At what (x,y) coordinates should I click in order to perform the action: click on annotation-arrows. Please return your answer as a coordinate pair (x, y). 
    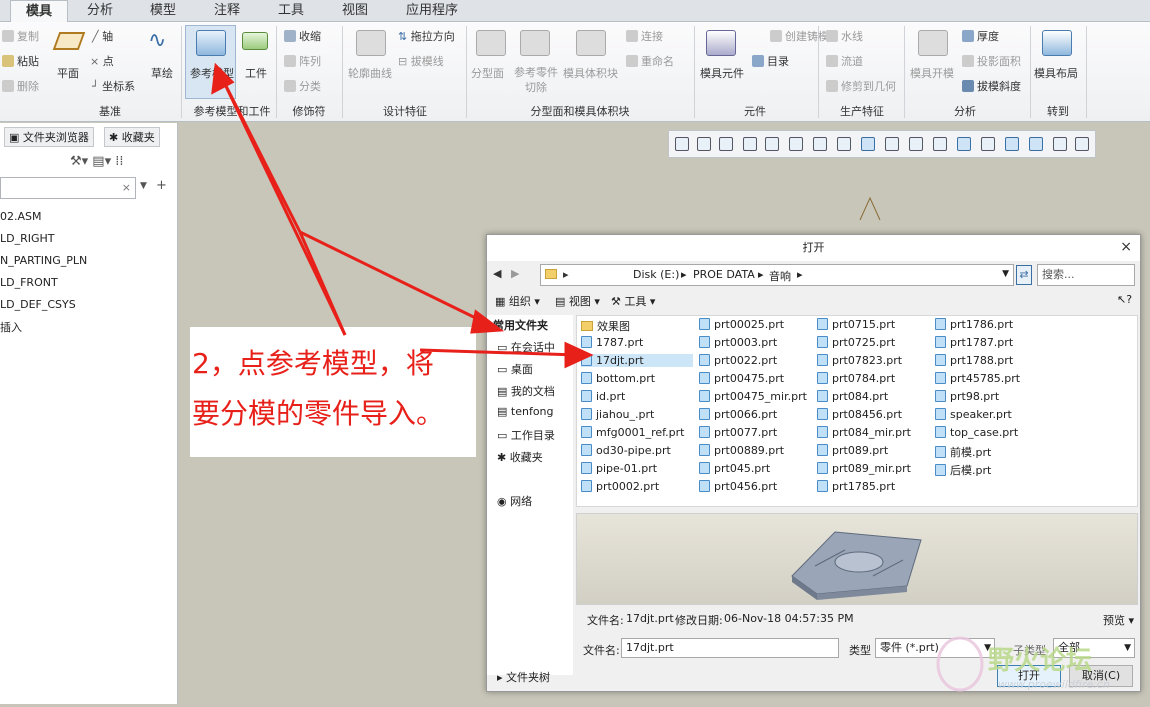
    Looking at the image, I should click on (402, 215).